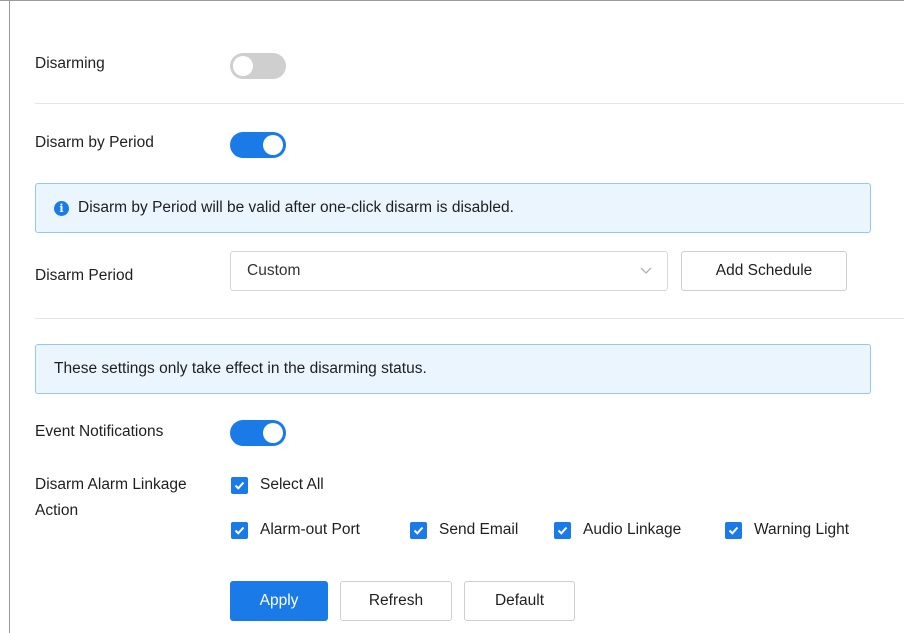 Image resolution: width=904 pixels, height=633 pixels. Describe the element at coordinates (94, 142) in the screenshot. I see `disarm-by-period-label: Disarm by Period` at that location.